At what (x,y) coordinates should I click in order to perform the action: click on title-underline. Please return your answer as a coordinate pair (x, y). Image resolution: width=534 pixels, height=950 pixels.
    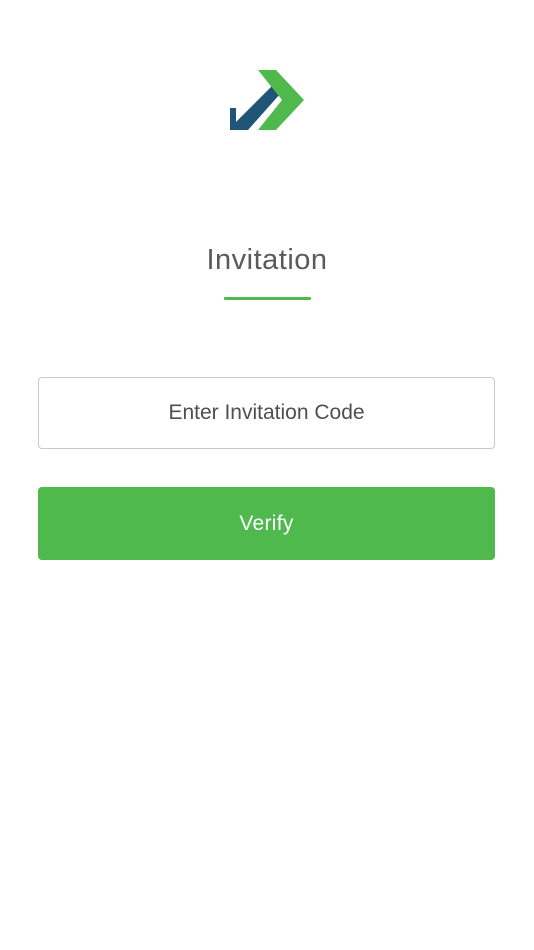
    Looking at the image, I should click on (267, 298).